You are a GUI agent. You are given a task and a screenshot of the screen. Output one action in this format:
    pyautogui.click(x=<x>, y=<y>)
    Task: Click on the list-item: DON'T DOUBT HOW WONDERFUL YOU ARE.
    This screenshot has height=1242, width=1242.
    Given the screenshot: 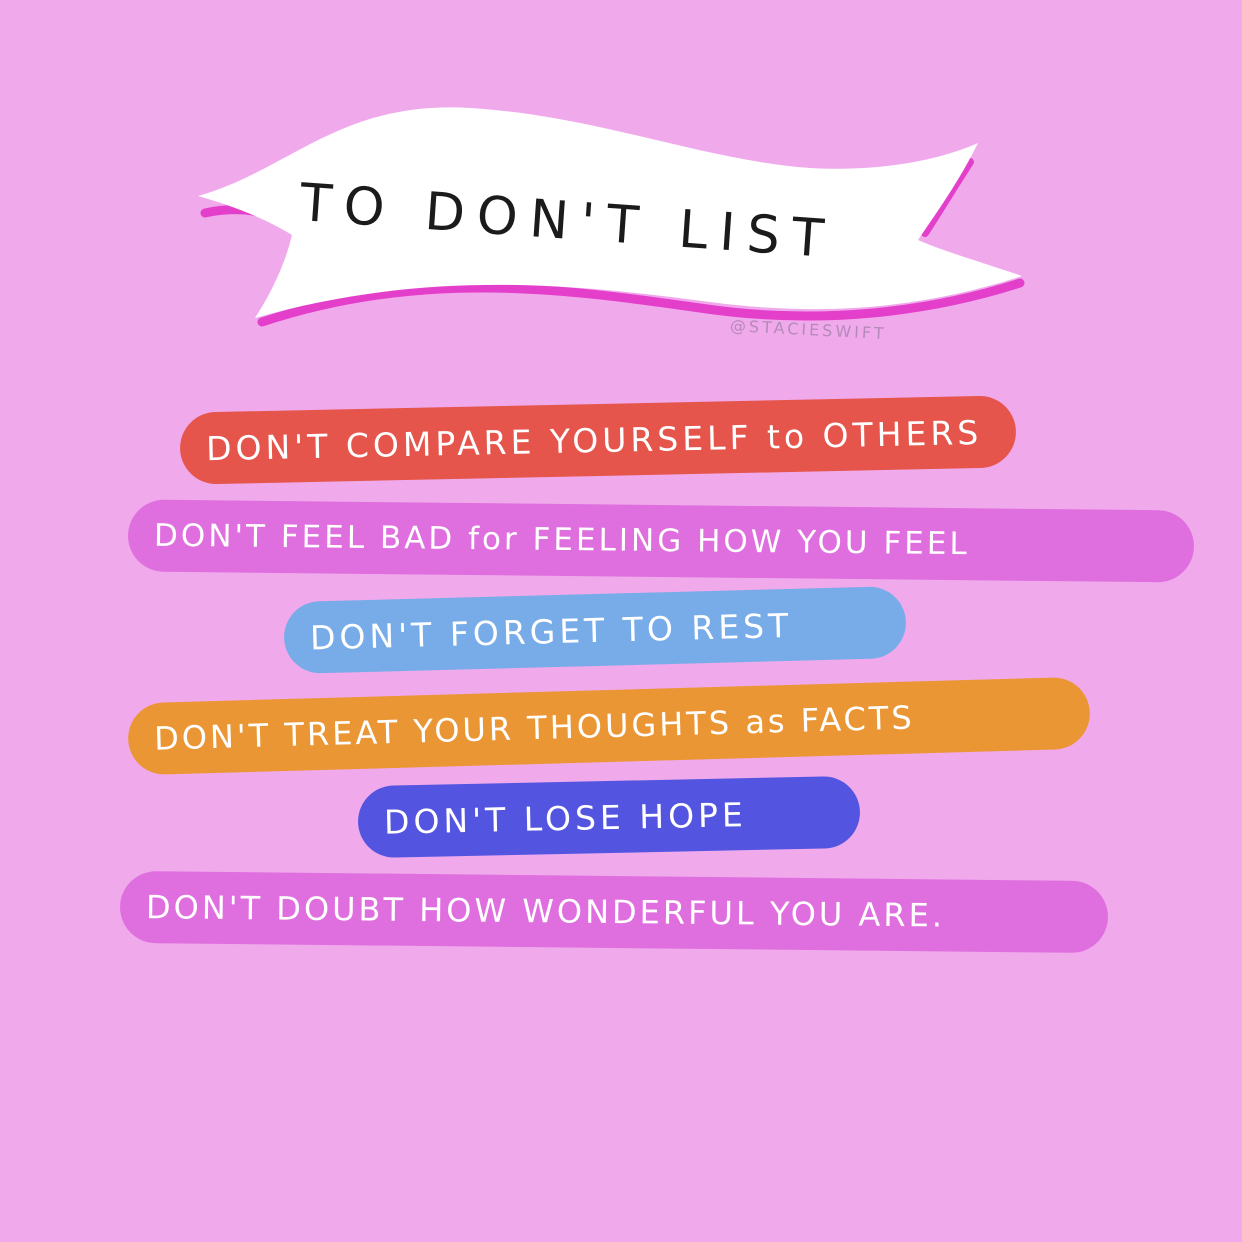 What is the action you would take?
    pyautogui.click(x=614, y=912)
    